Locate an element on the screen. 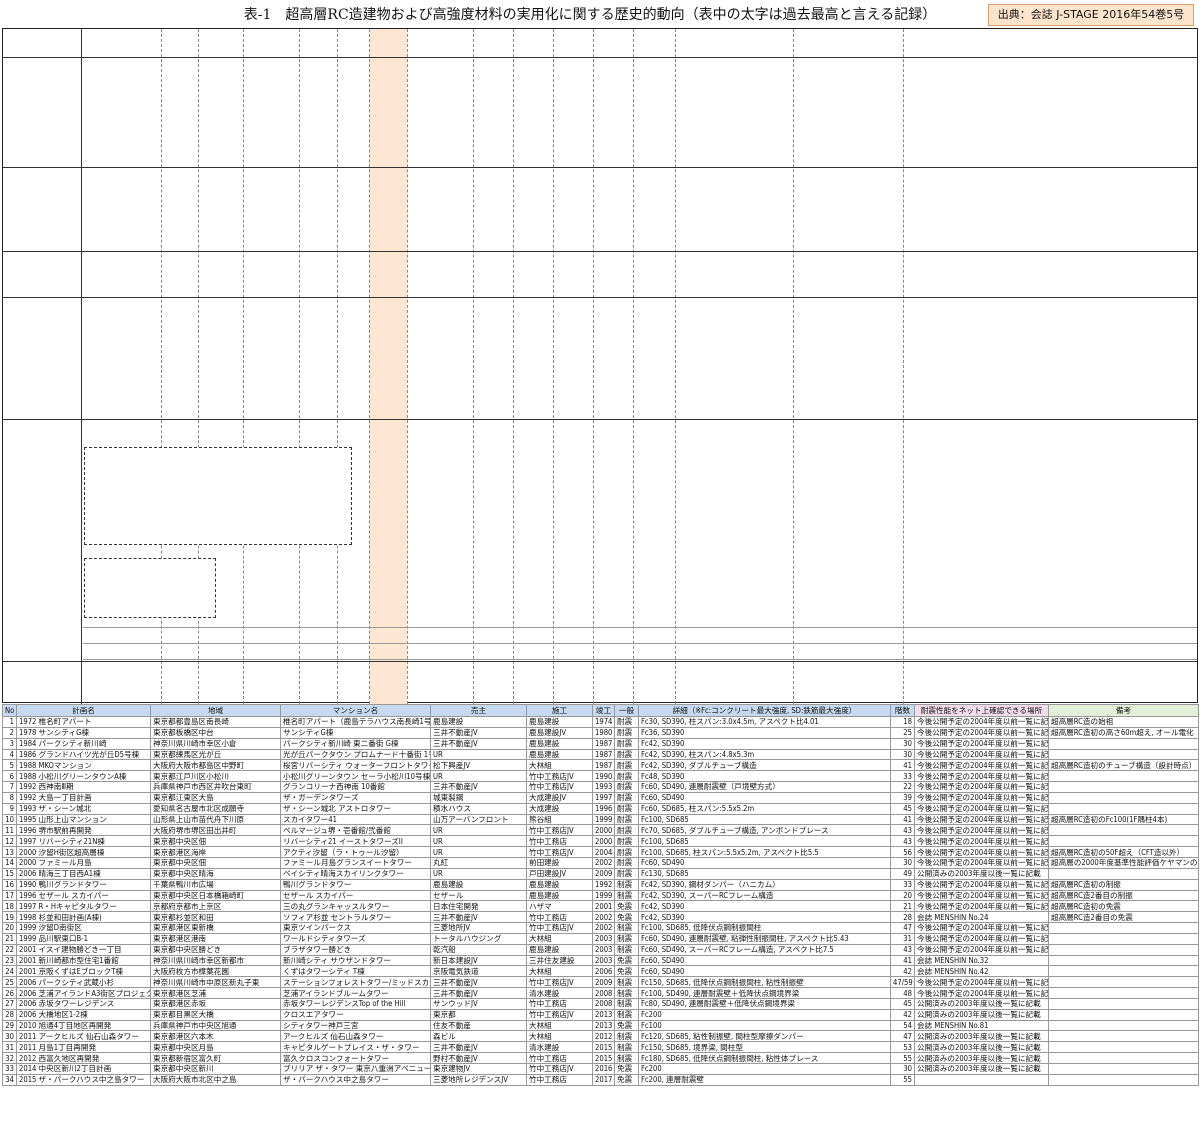 The width and height of the screenshot is (1200, 1147). table-cell: 2014 中央区新川2丁目計画 is located at coordinates (83, 1069).